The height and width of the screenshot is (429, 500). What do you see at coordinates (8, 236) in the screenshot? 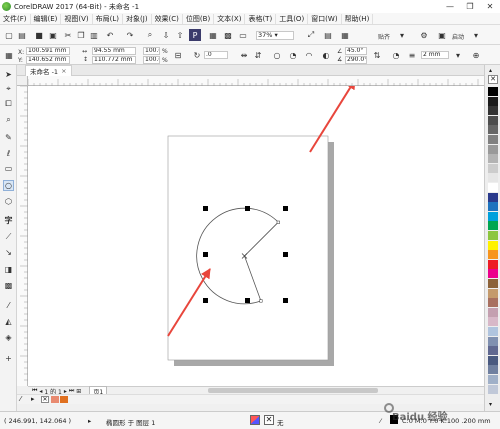
I see `parallel-dimension-icon: ⟋` at bounding box center [8, 236].